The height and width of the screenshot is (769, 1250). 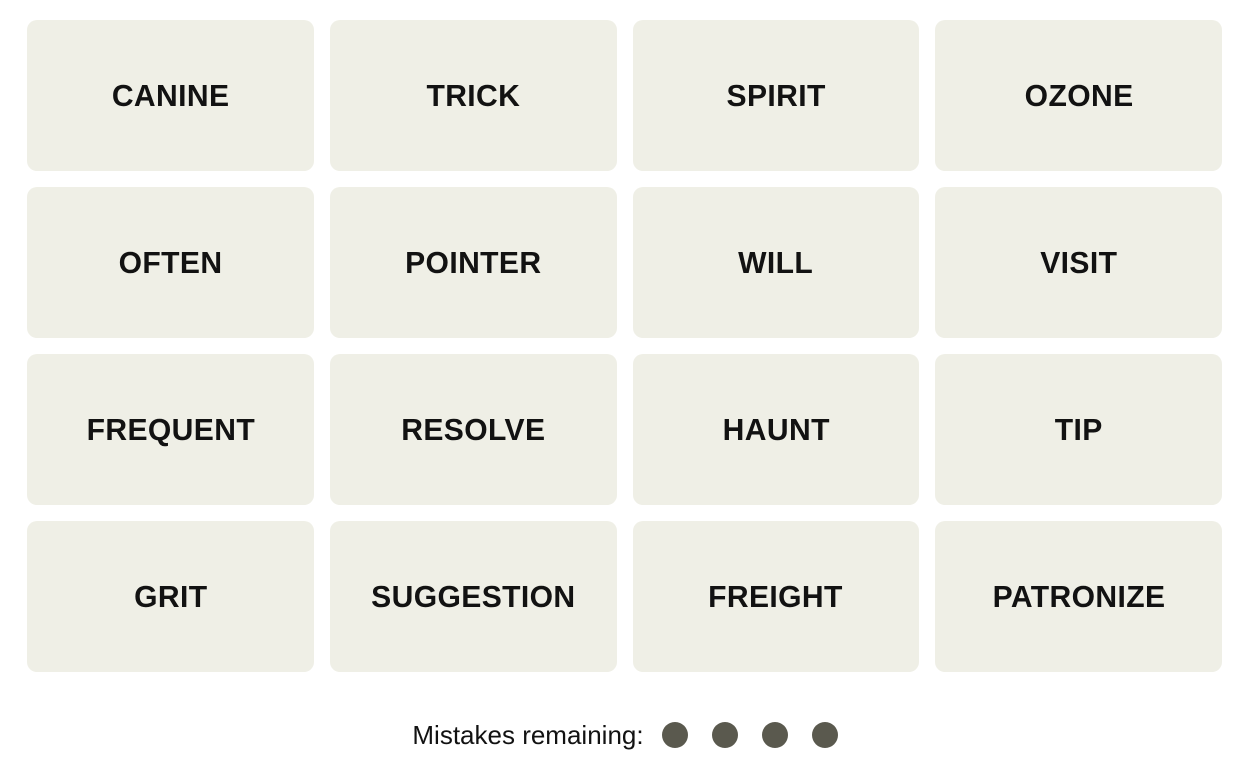 I want to click on word-tile-label: SPIRIT, so click(x=776, y=95).